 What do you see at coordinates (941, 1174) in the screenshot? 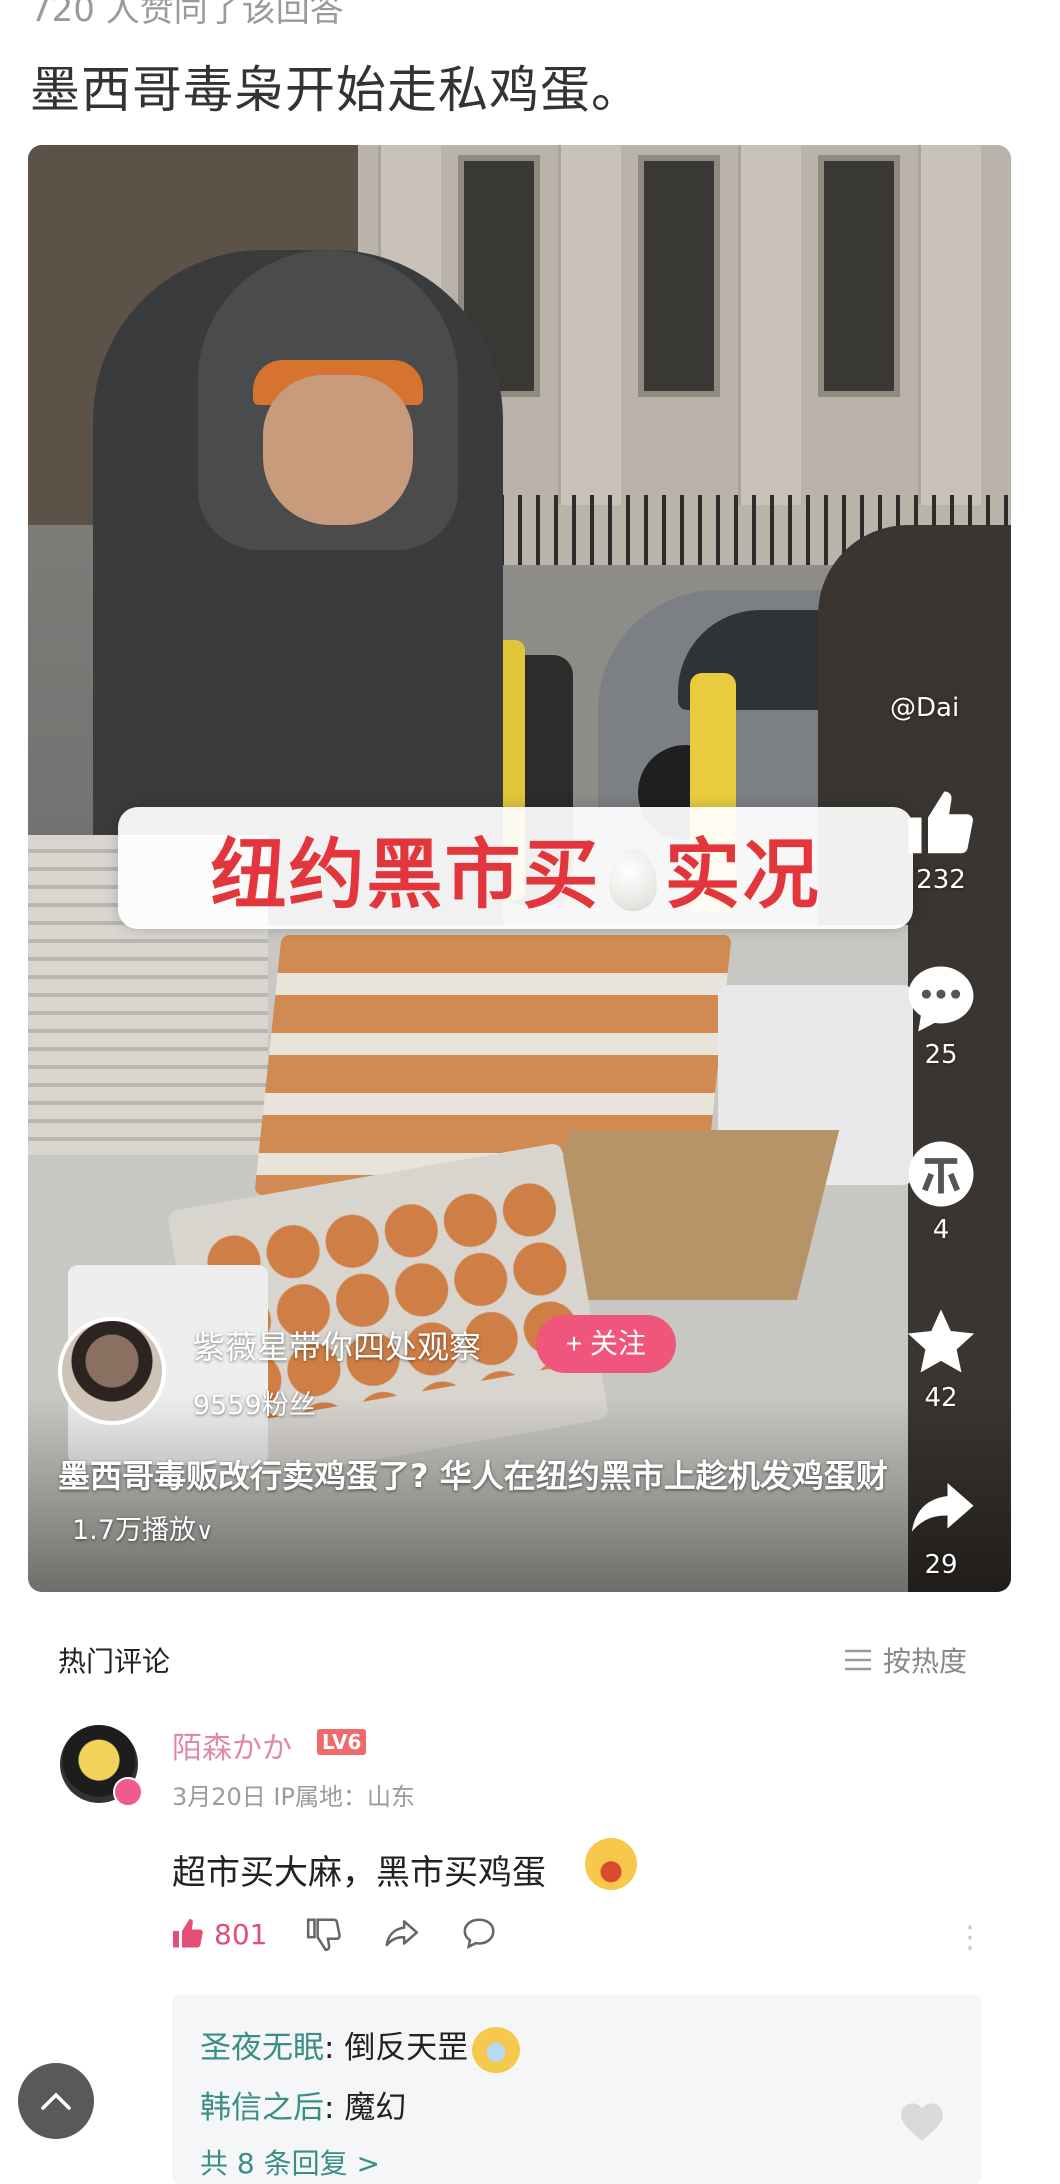
I see `coin-icon` at bounding box center [941, 1174].